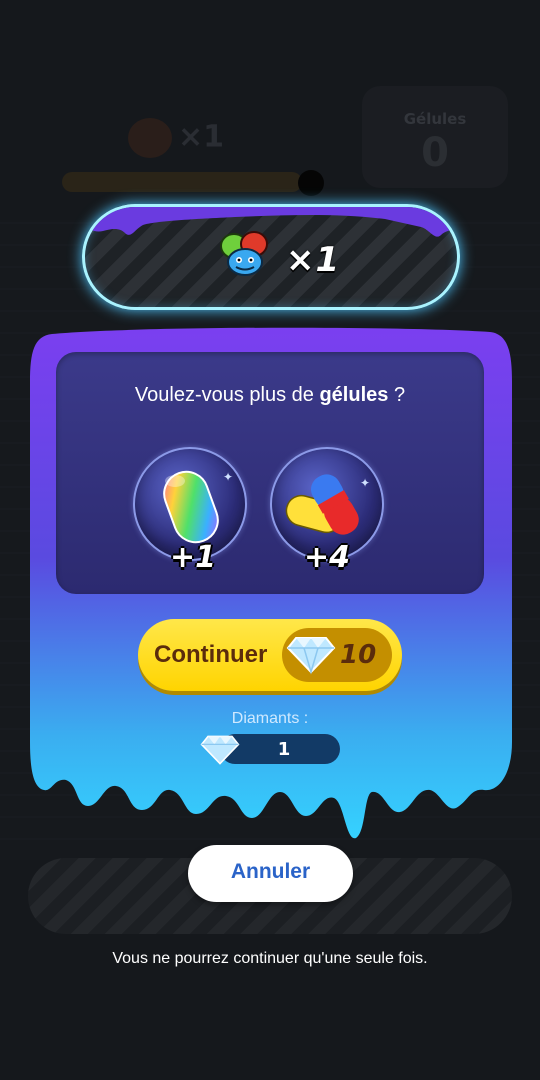 The width and height of the screenshot is (540, 1080). Describe the element at coordinates (435, 153) in the screenshot. I see `background-gelules-value: 0` at that location.